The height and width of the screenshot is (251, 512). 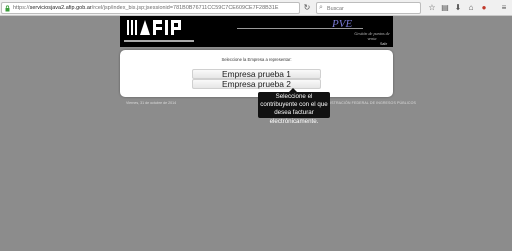 I want to click on empresa-button-2: Empresa prueba 2, so click(x=256, y=84).